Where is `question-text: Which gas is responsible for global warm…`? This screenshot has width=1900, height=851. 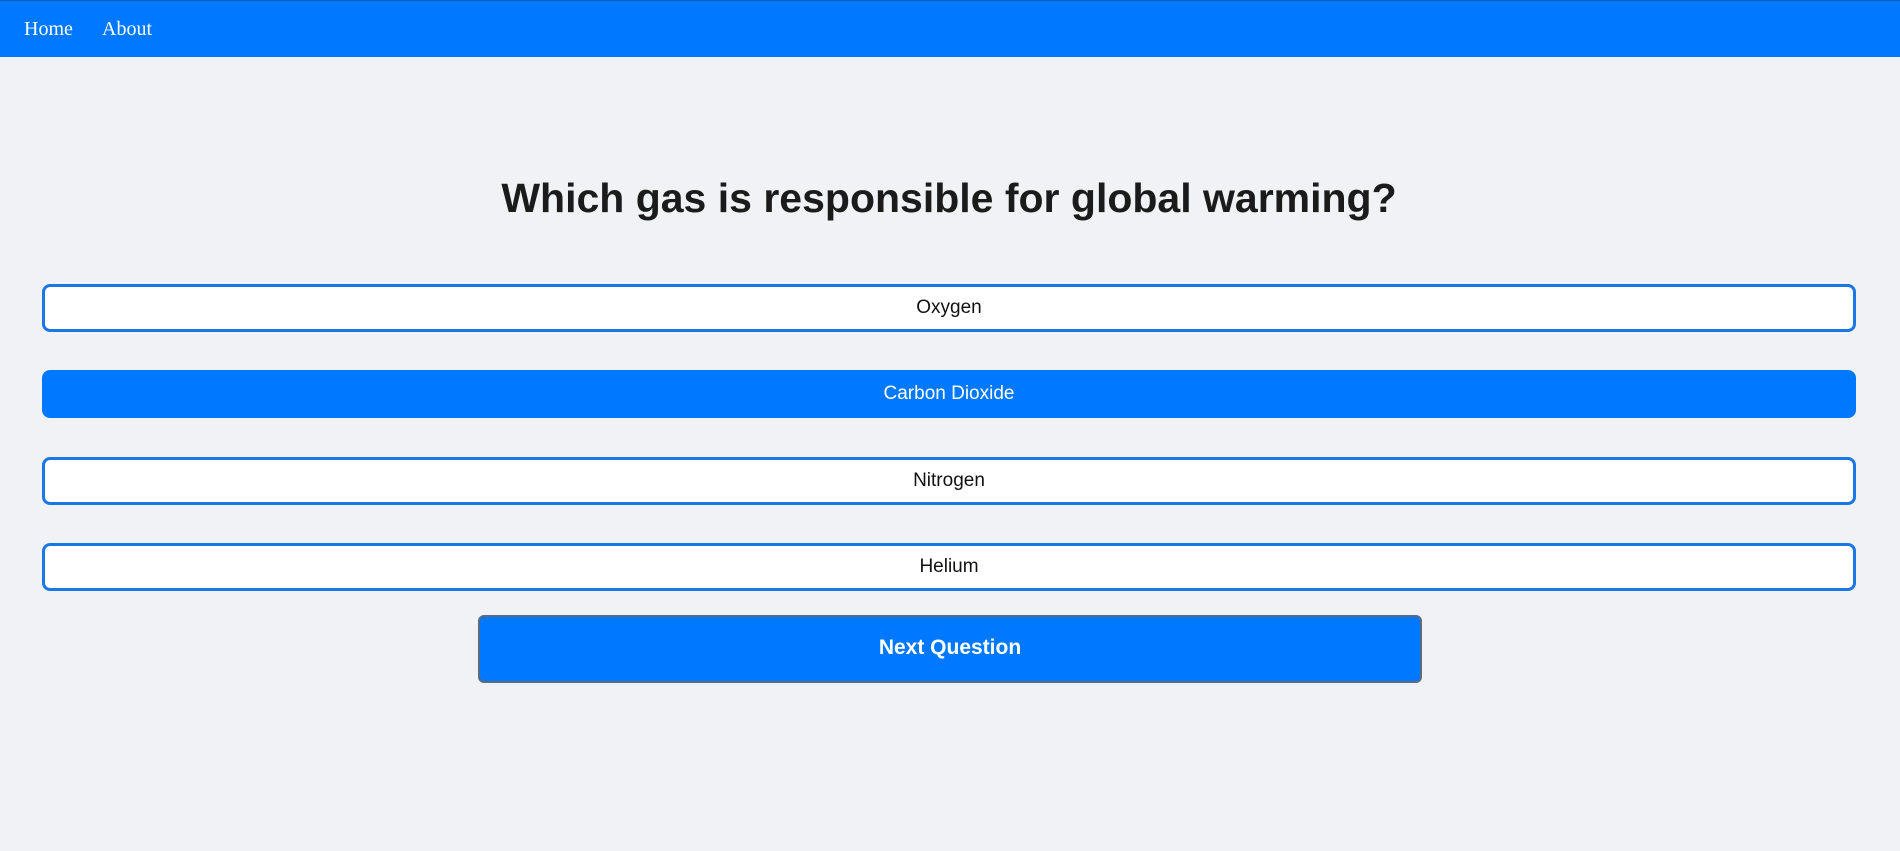 question-text: Which gas is responsible for global warm… is located at coordinates (949, 198).